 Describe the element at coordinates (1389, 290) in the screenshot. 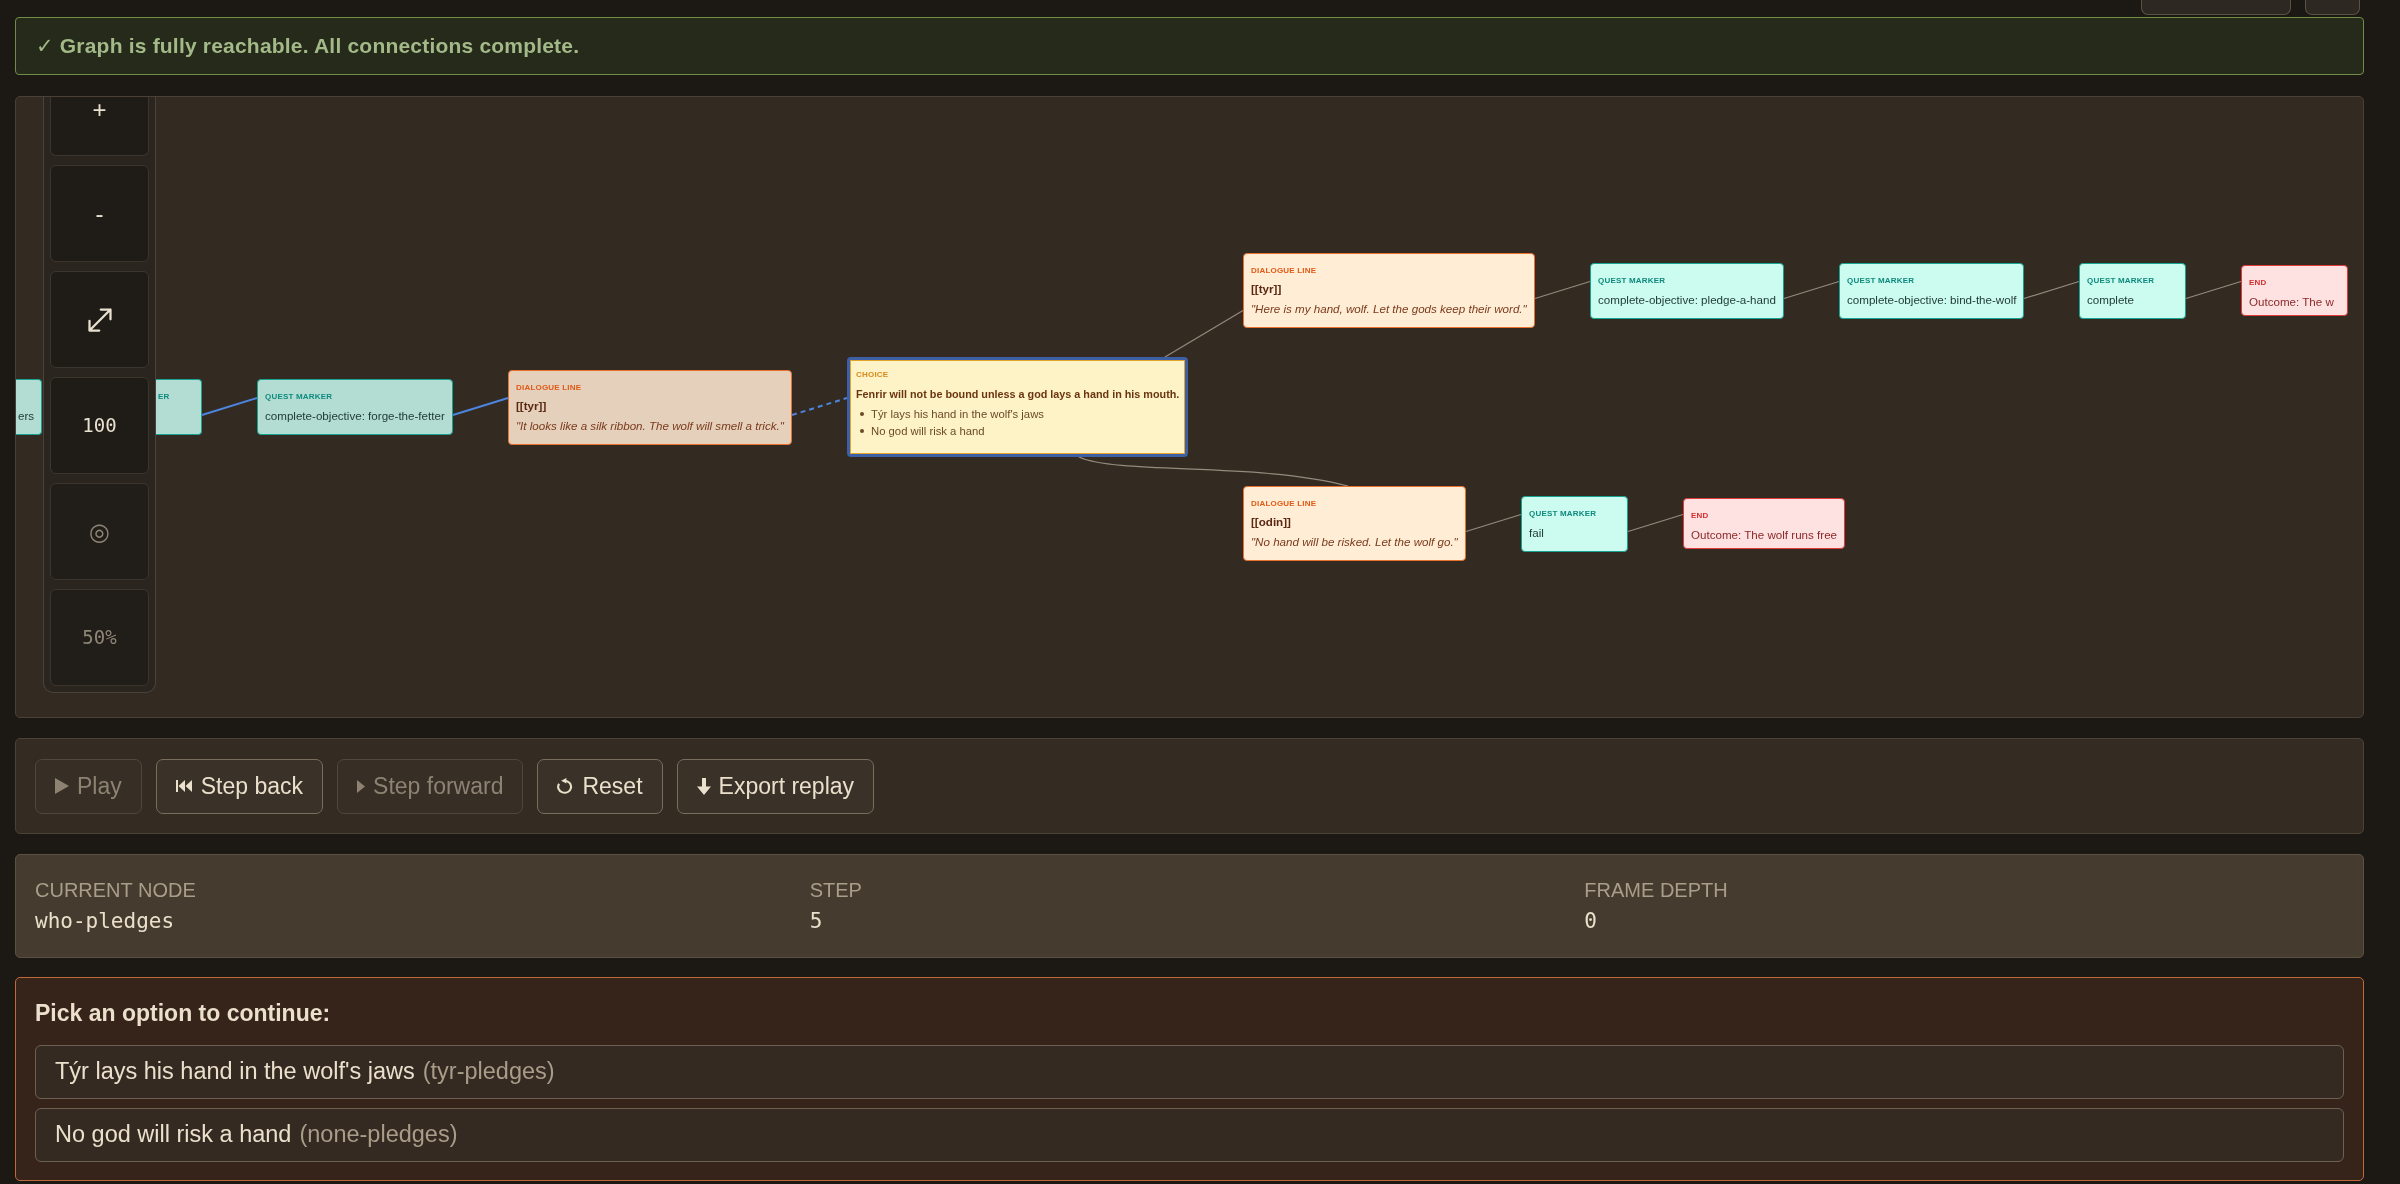

I see `dialogue-node: DIALOGUE LINE [[tyr]] "Here is my hand, wolf. Let the gods keep their word."` at that location.